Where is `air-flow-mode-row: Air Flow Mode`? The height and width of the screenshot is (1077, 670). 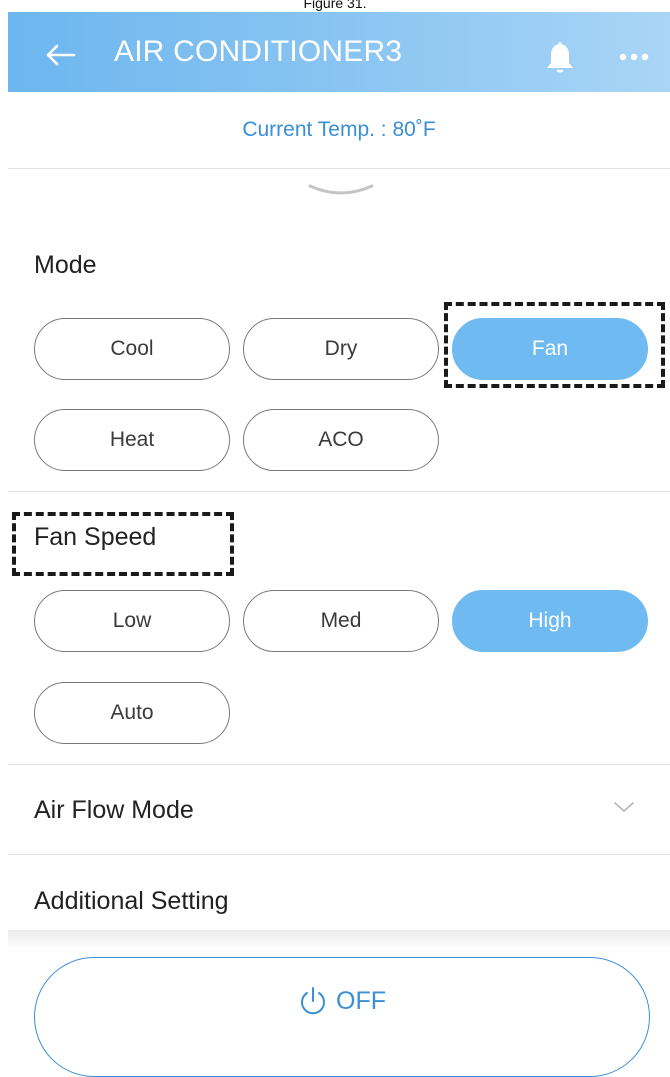
air-flow-mode-row: Air Flow Mode is located at coordinates (114, 810).